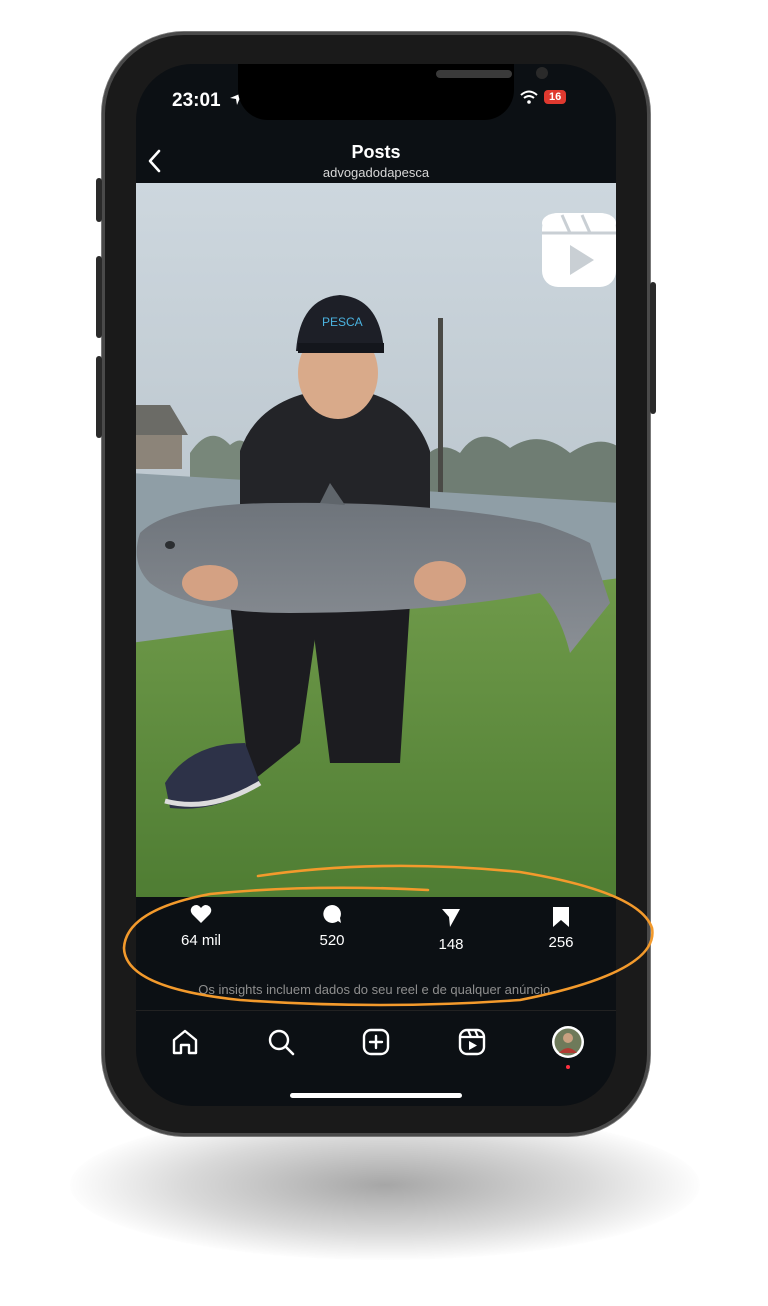  What do you see at coordinates (332, 914) in the screenshot?
I see `comment-bubble-icon` at bounding box center [332, 914].